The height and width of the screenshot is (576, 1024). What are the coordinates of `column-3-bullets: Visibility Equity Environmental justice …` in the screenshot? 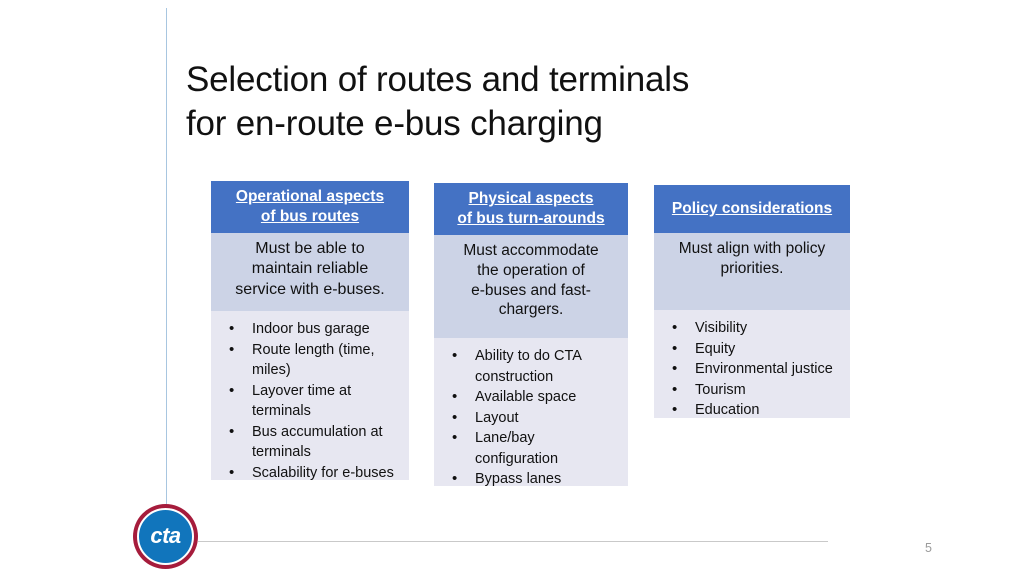 It's located at (752, 365).